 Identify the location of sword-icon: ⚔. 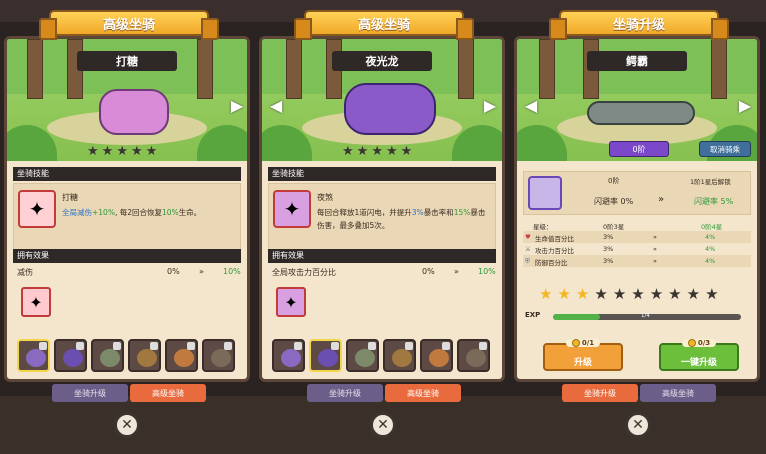
(528, 249).